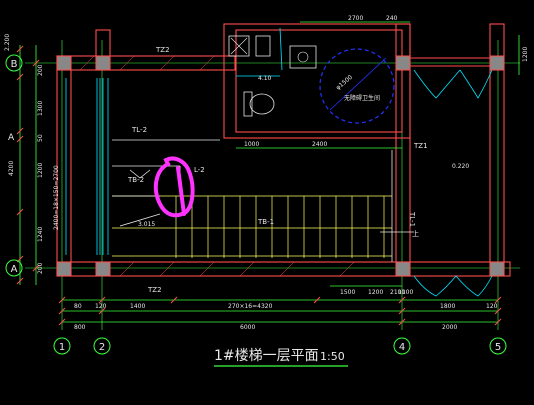 The image size is (534, 405). What do you see at coordinates (344, 83) in the screenshot?
I see `label-circle-dim: φ1500` at bounding box center [344, 83].